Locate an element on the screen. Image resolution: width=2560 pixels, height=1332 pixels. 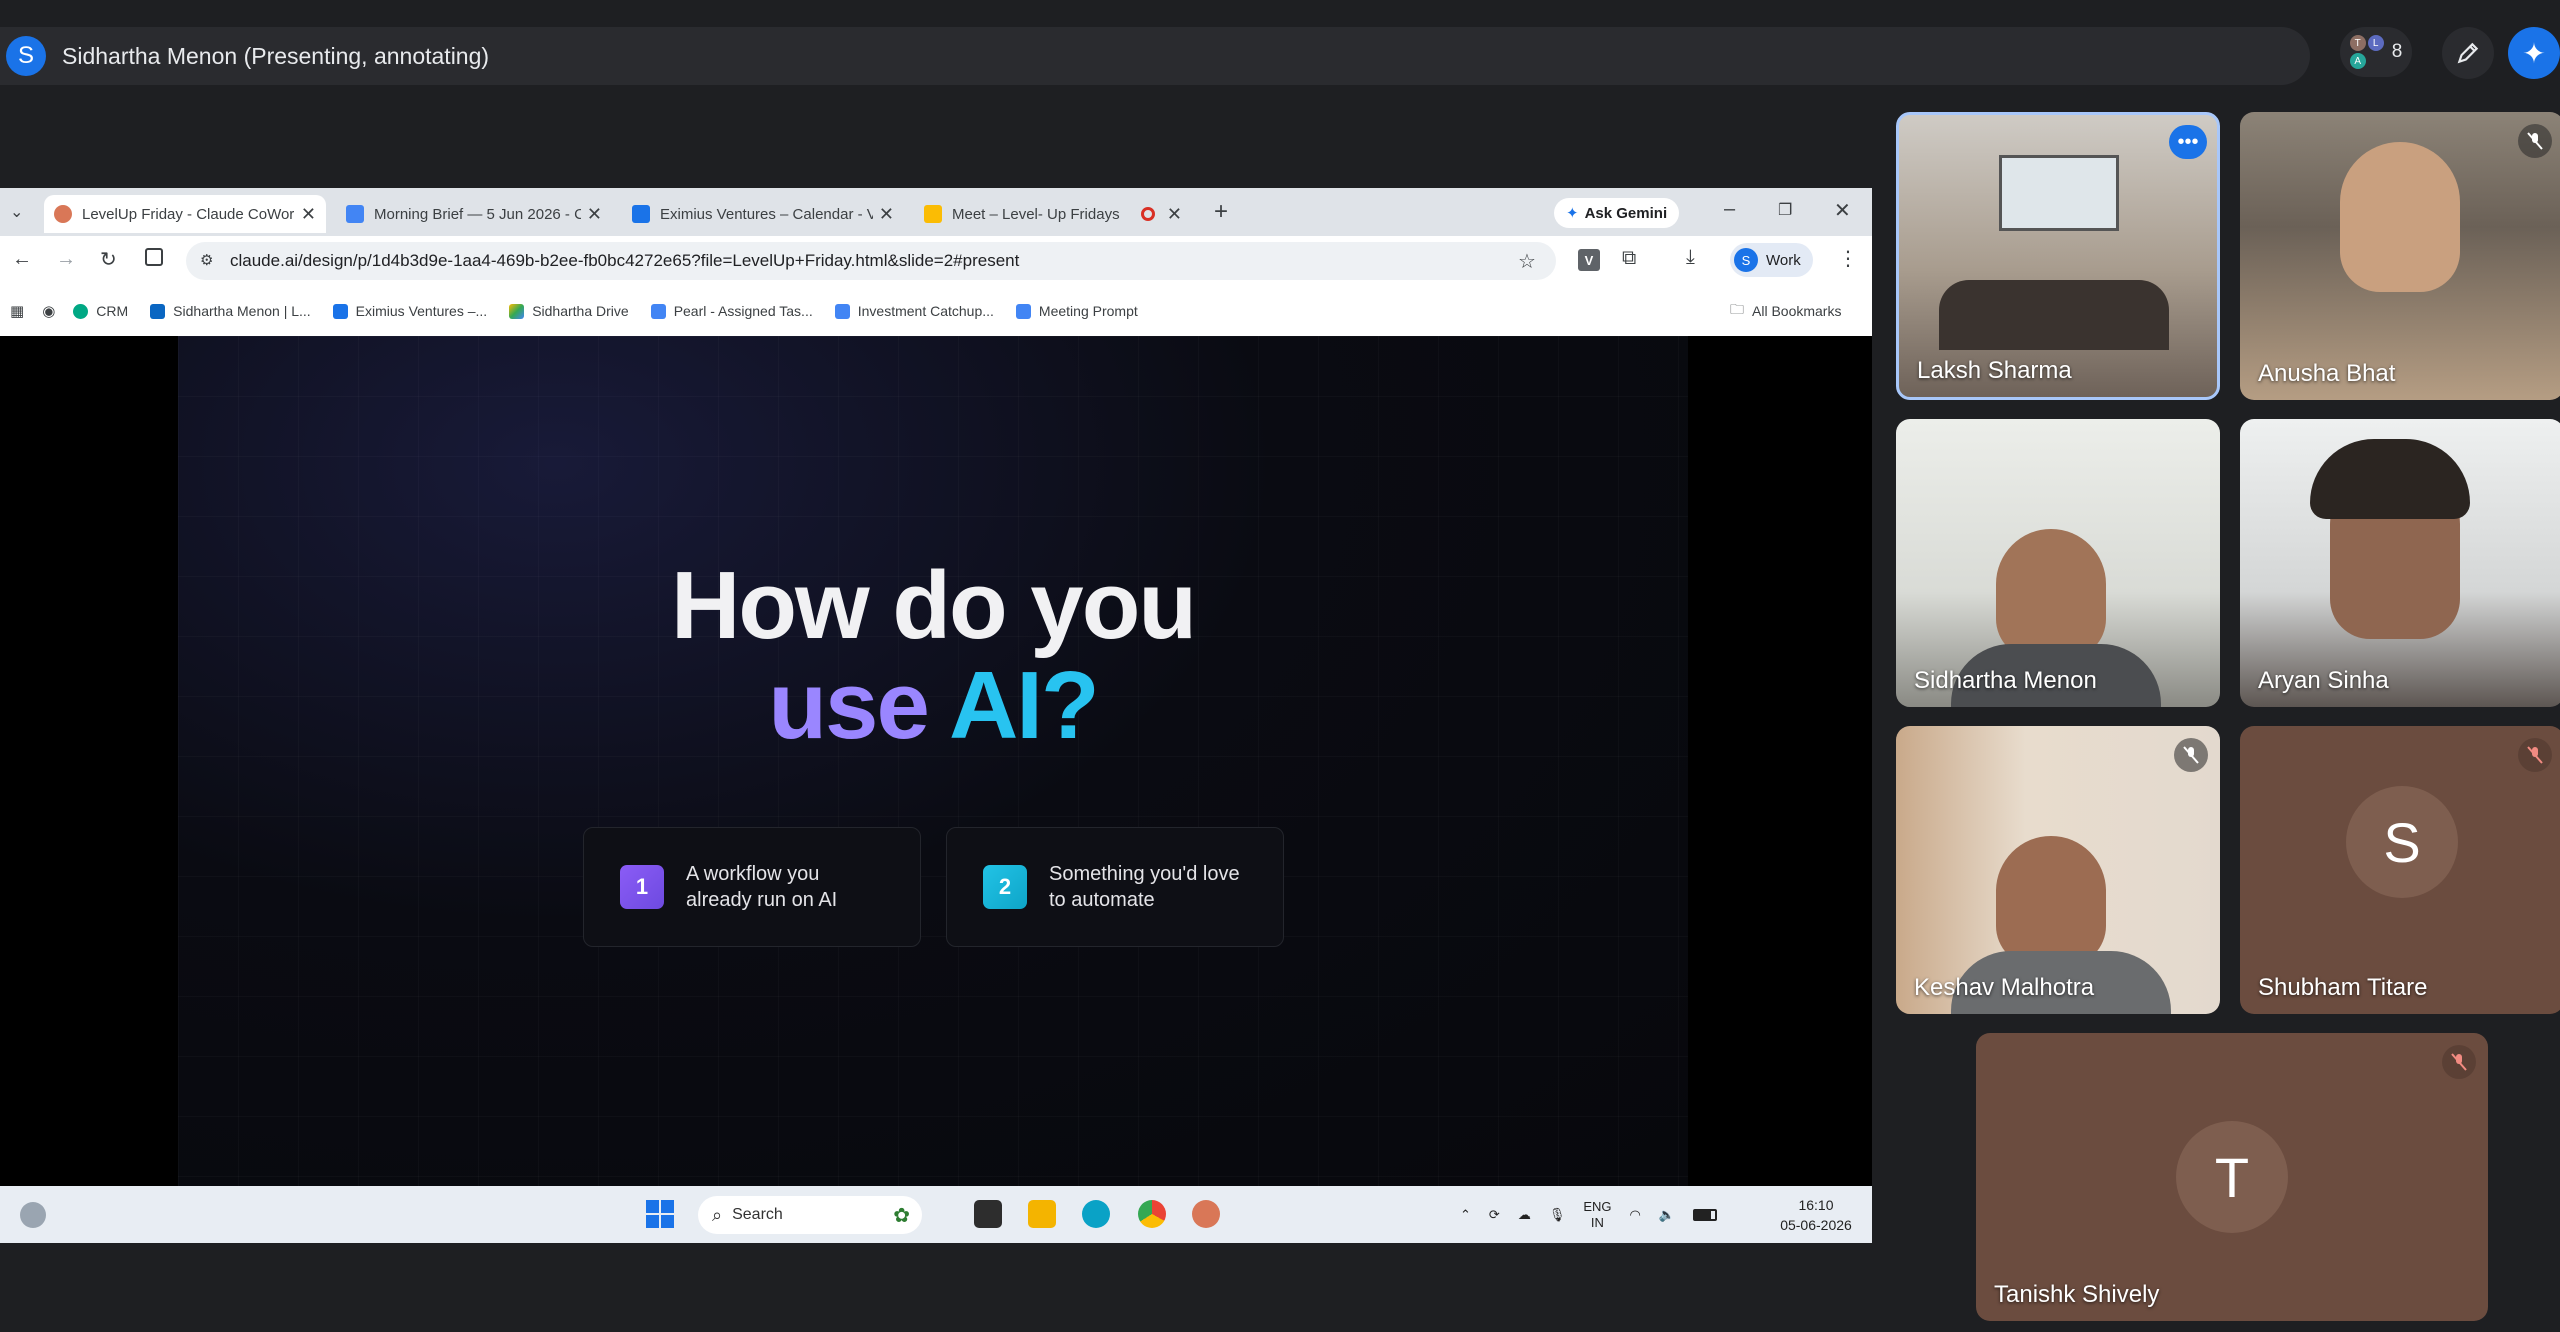
tab-morning-brief: Morning Brief — 5 Jun 2026 - C ✕ is located at coordinates (474, 214).